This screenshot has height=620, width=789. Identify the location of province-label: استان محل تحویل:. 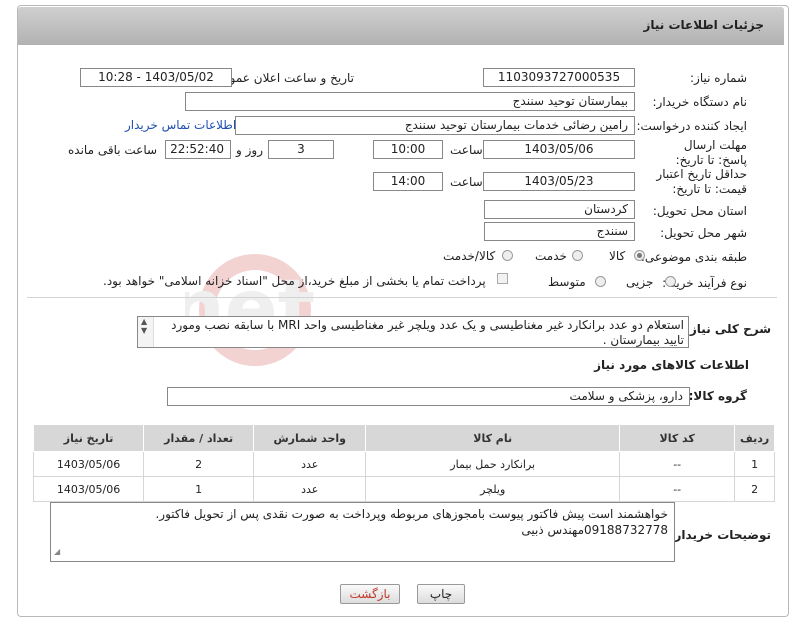
(699, 211).